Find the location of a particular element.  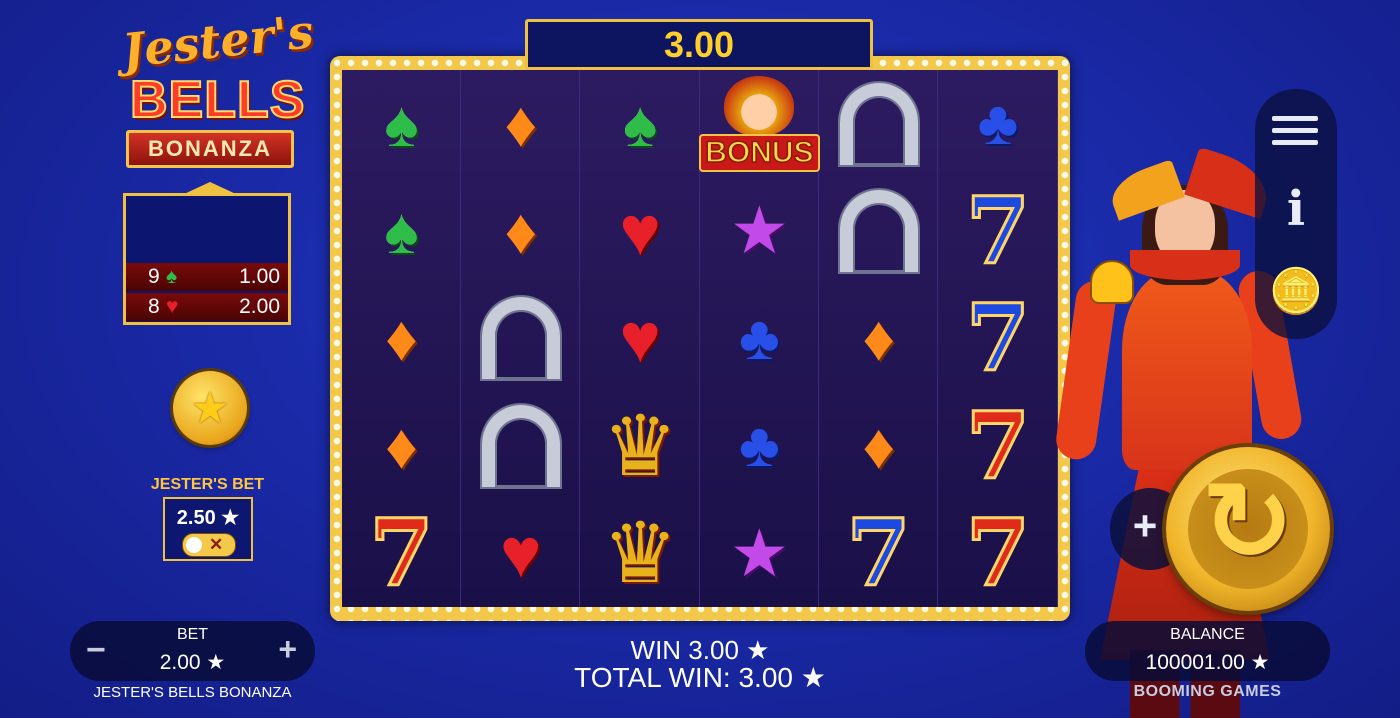

win-breakdown-panel: 9 ♠ 1.00 8 ♥ 2.00 is located at coordinates (207, 253).